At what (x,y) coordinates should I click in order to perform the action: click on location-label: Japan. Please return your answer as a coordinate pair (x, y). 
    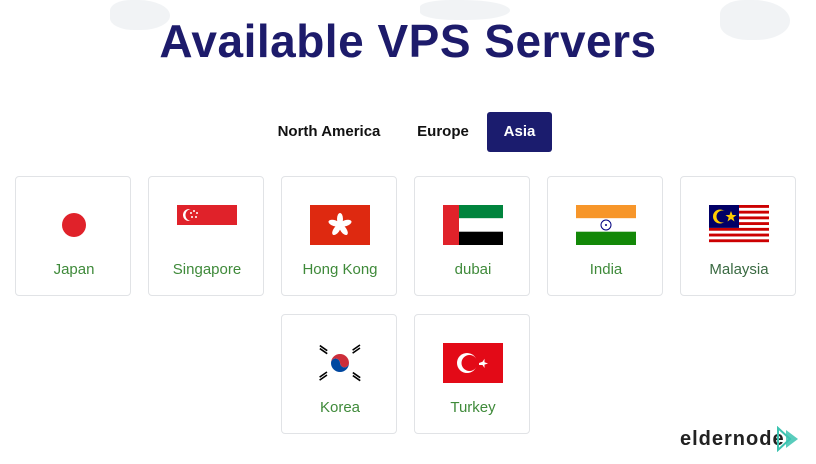
    Looking at the image, I should click on (74, 269).